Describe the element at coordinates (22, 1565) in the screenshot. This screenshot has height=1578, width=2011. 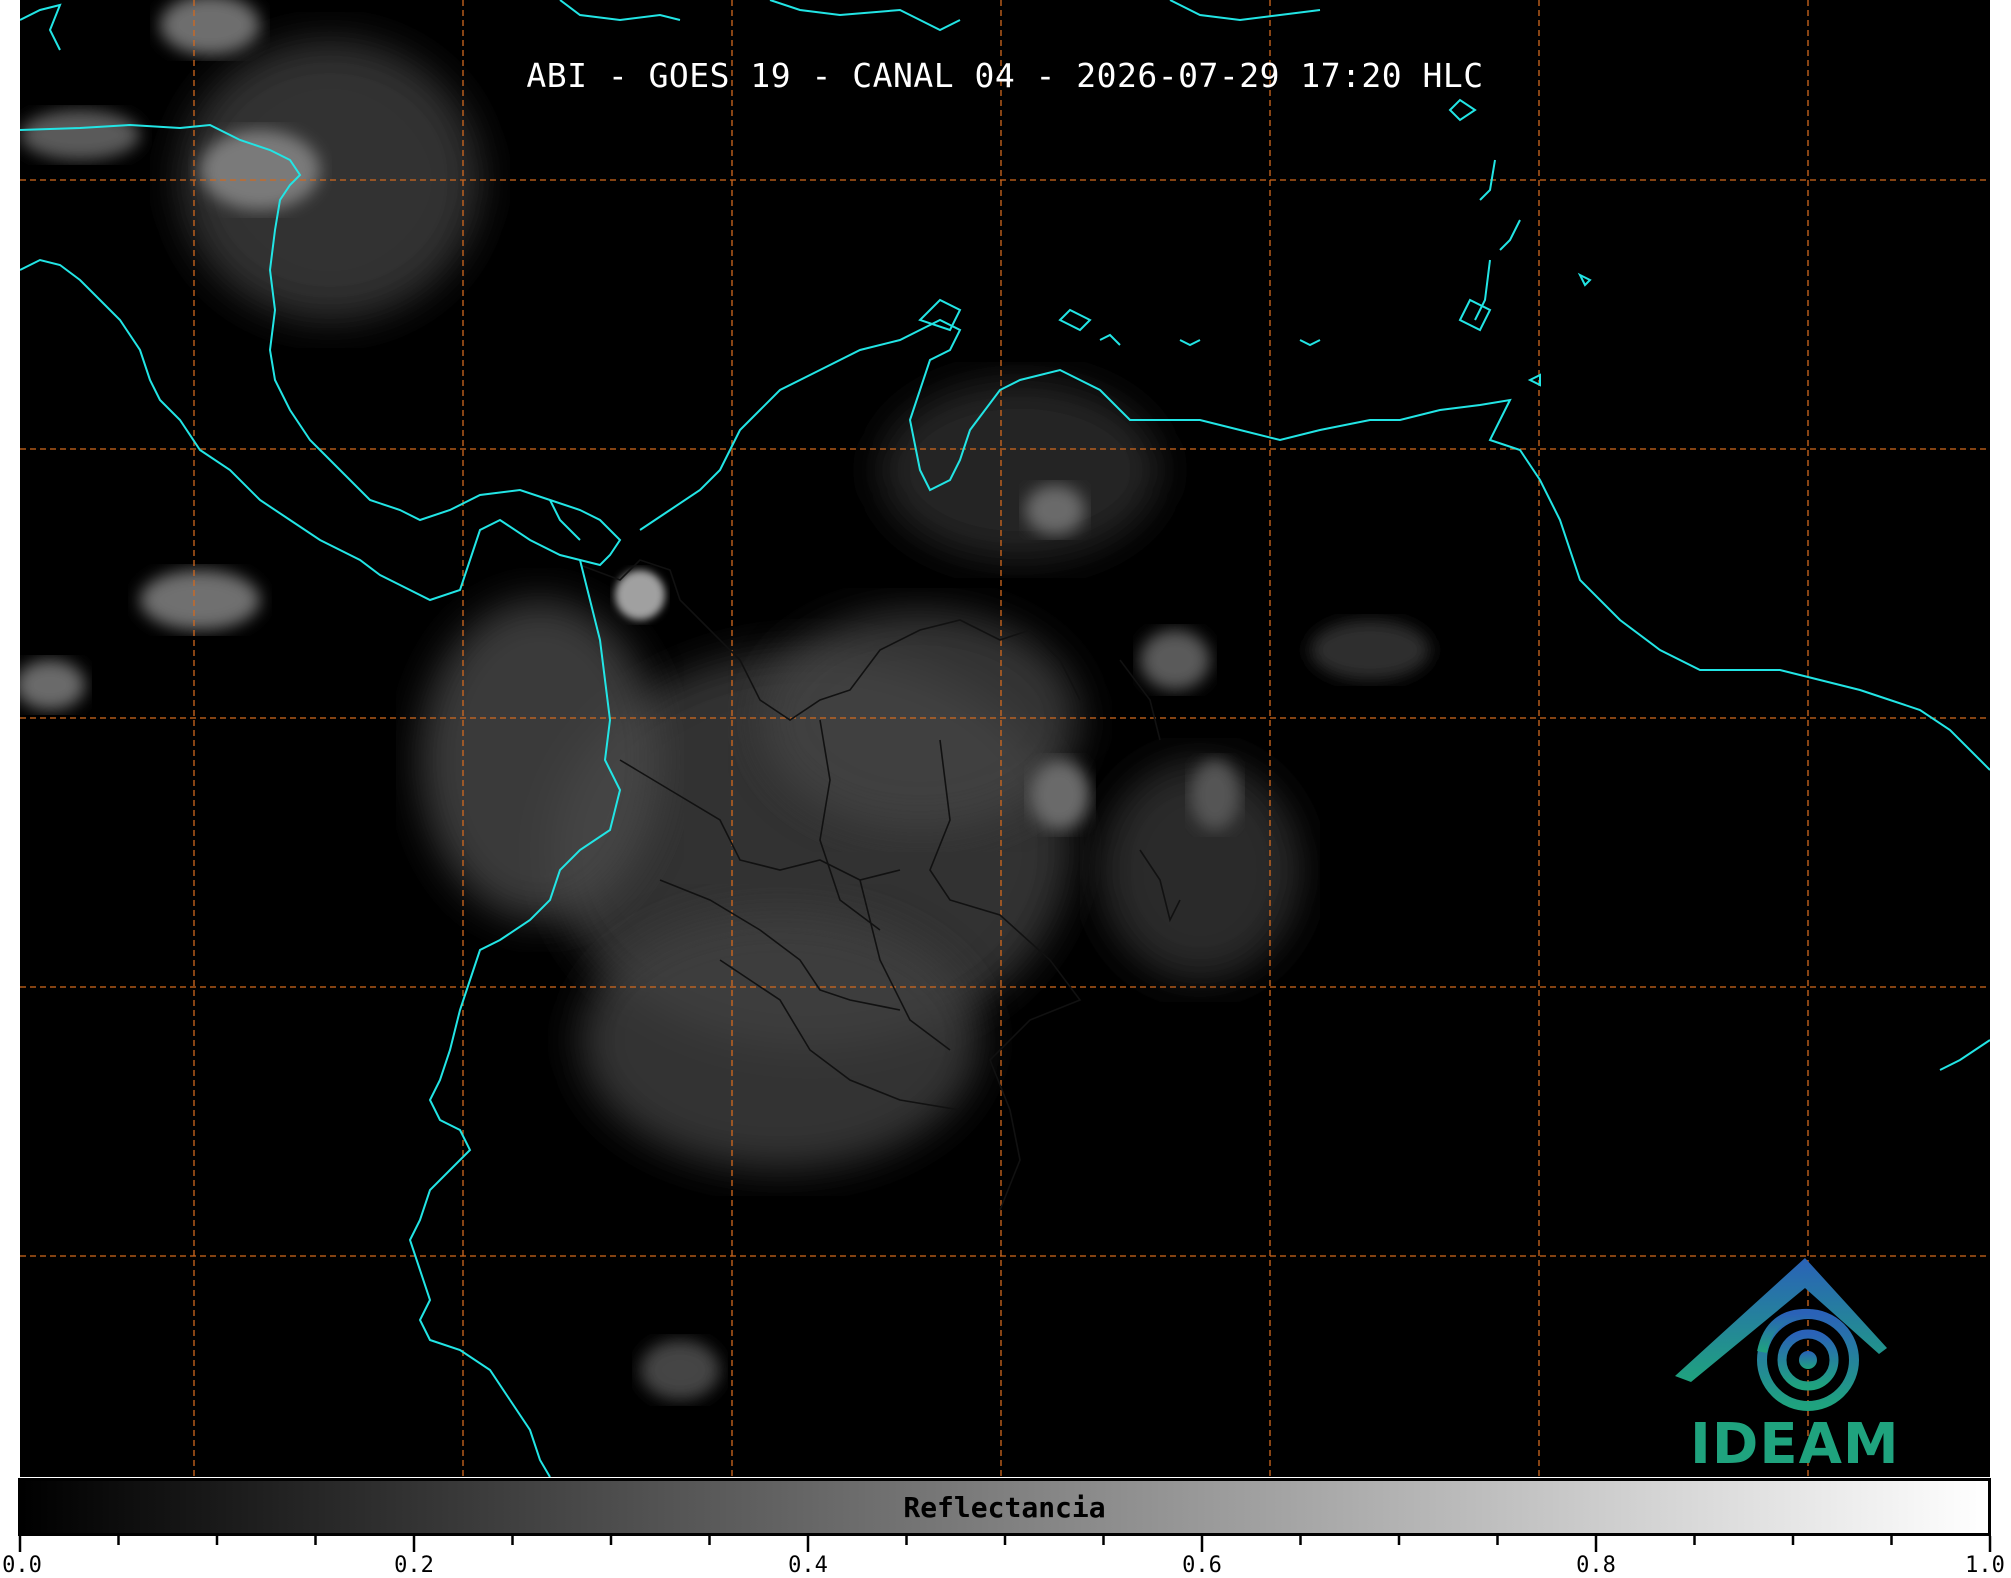
I see `colorbar-tick-label: 0.0` at that location.